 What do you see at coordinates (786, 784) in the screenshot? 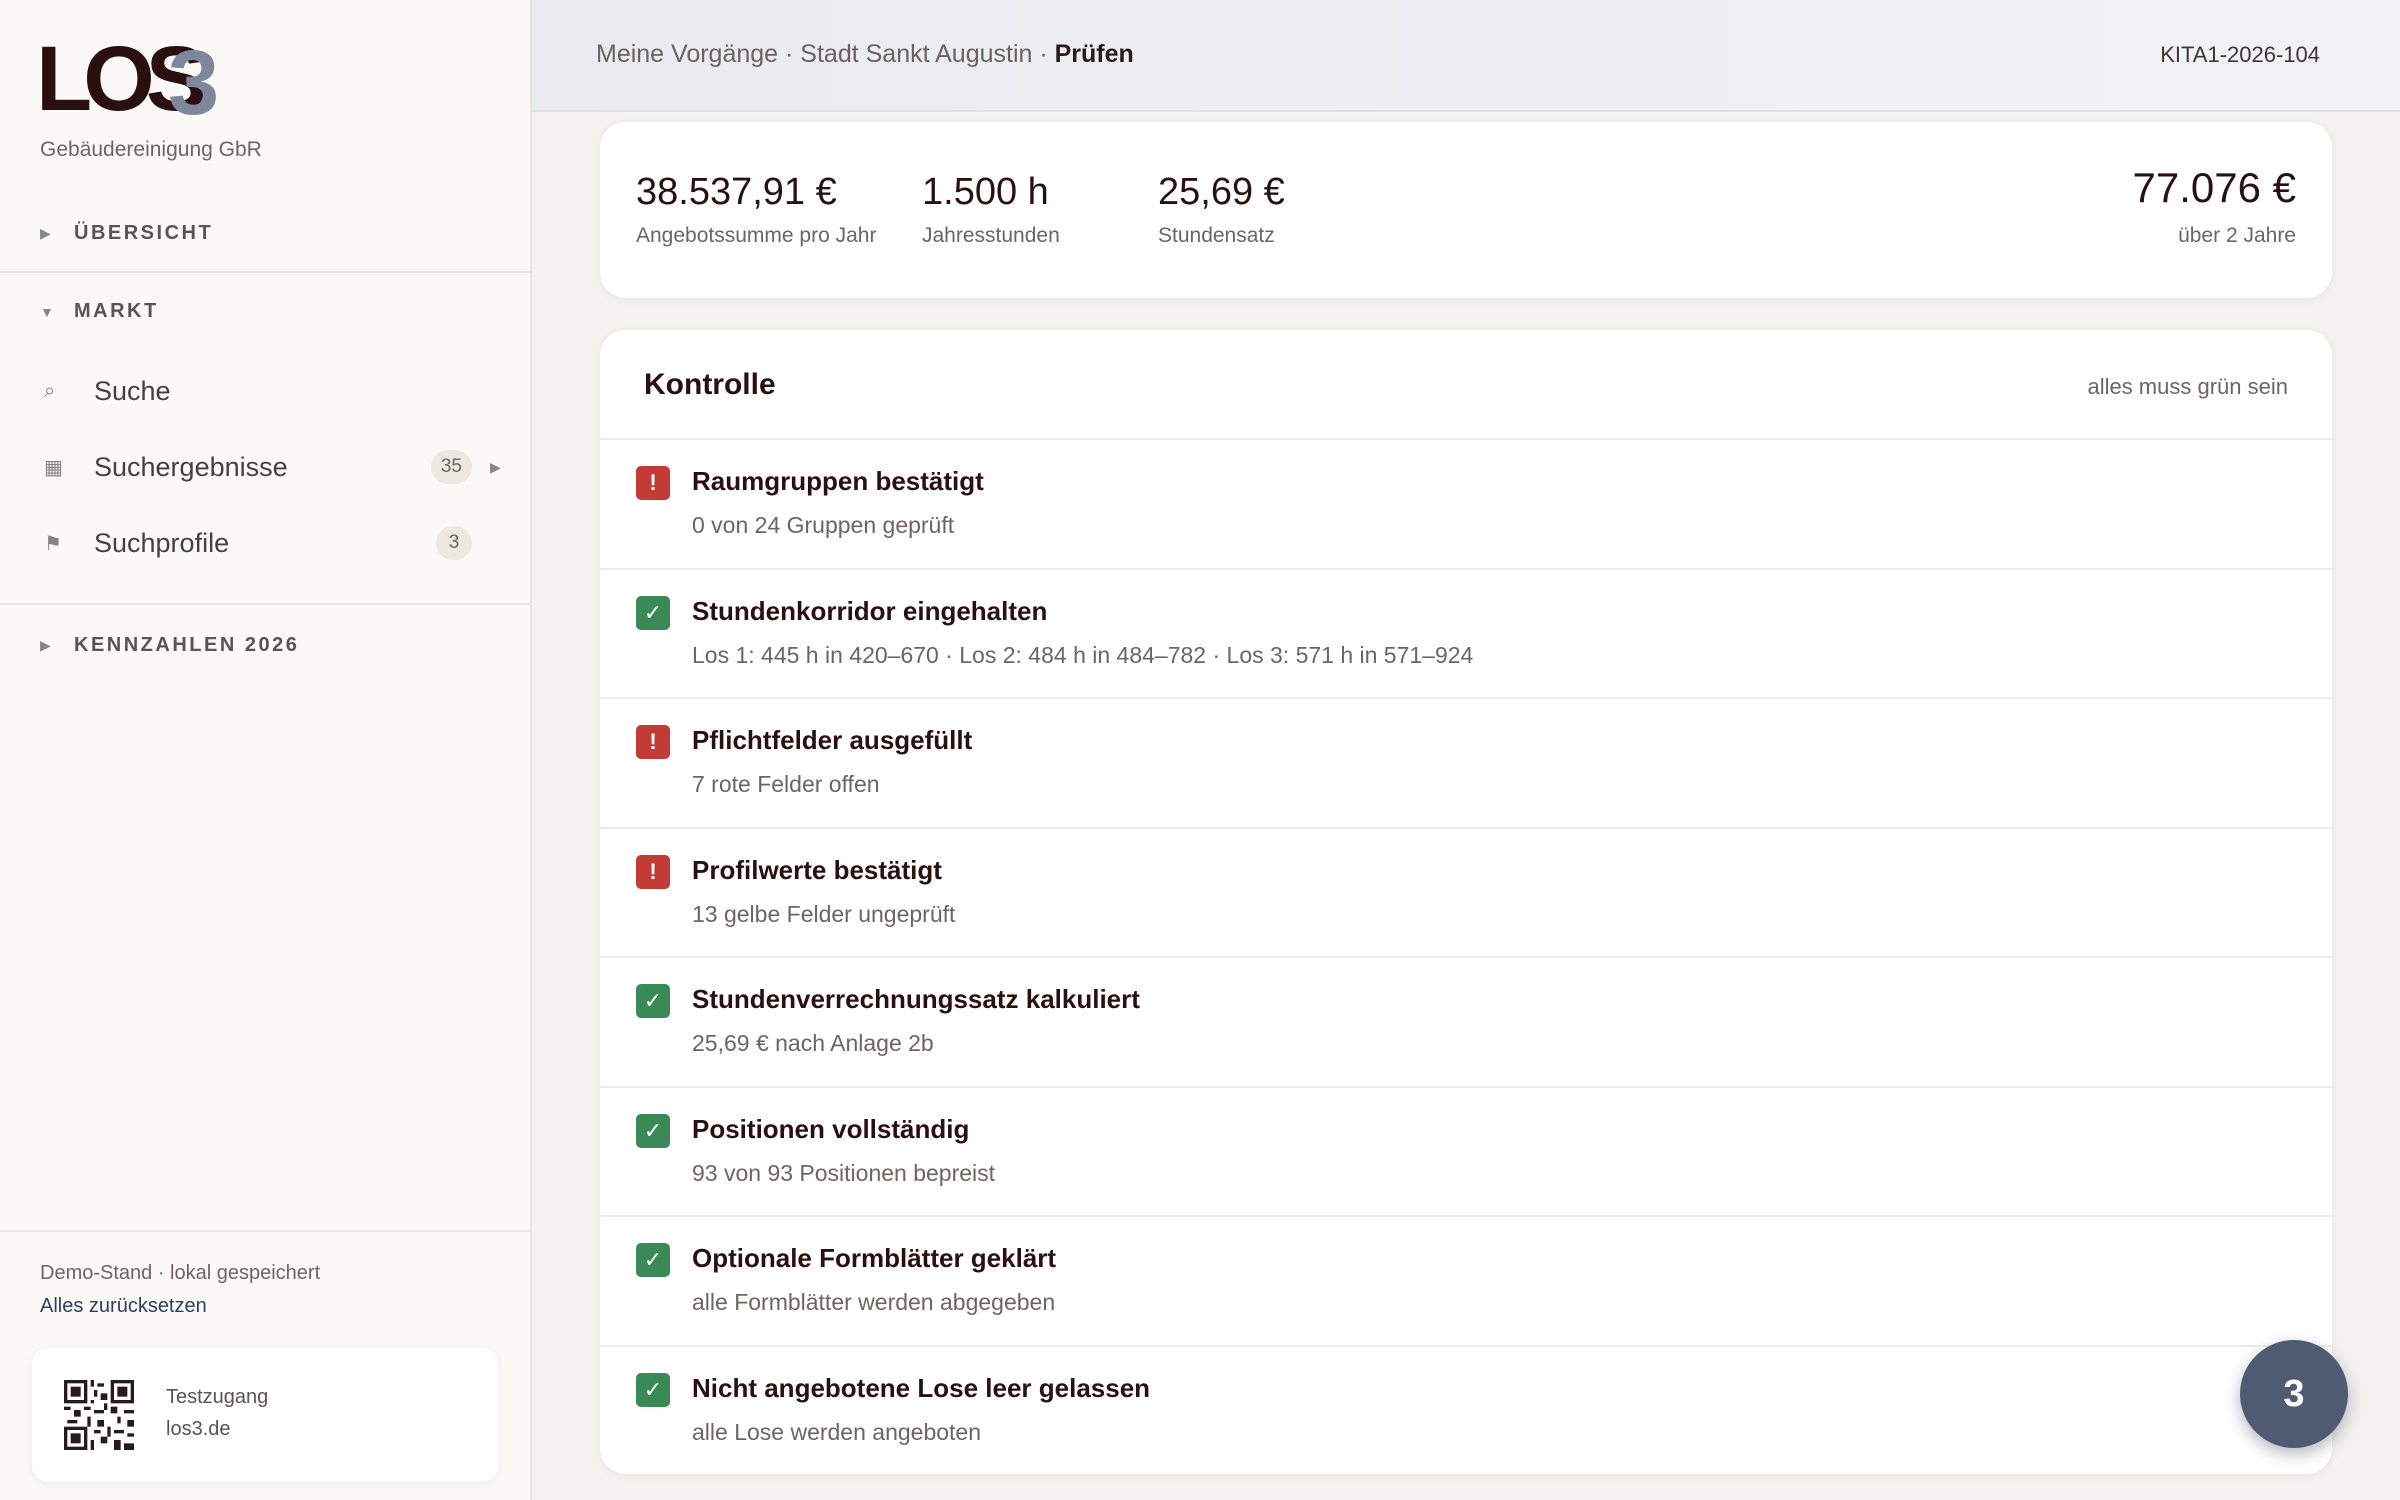
I see `check-detail: 7 rote Felder offen` at bounding box center [786, 784].